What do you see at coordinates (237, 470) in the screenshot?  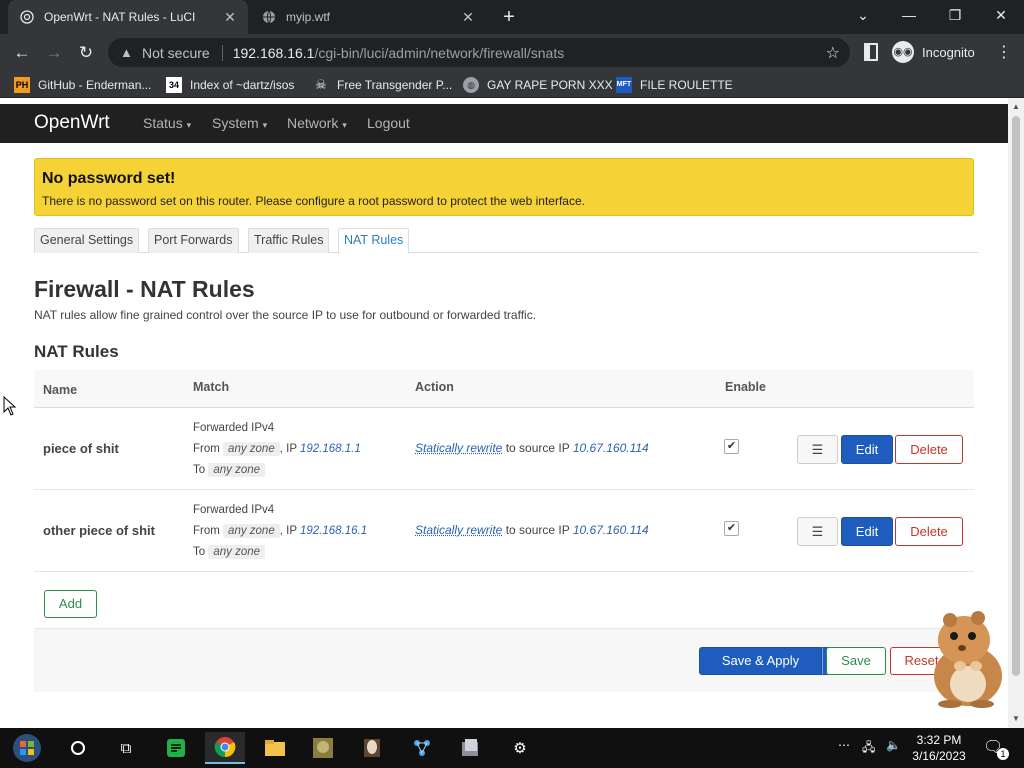 I see `to-zone-badge: any zone` at bounding box center [237, 470].